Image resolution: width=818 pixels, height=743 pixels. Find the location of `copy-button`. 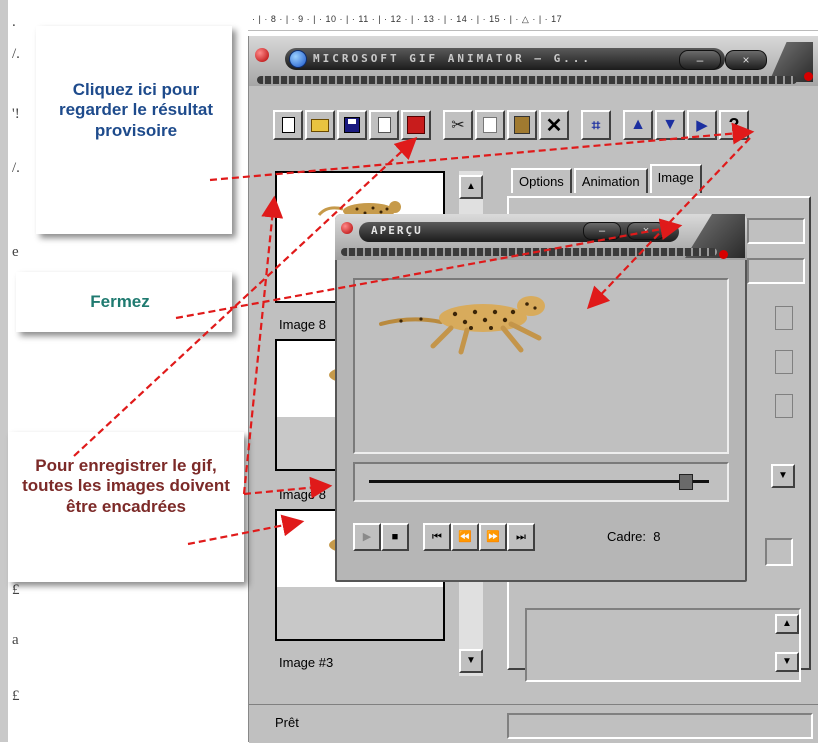

copy-button is located at coordinates (490, 125).